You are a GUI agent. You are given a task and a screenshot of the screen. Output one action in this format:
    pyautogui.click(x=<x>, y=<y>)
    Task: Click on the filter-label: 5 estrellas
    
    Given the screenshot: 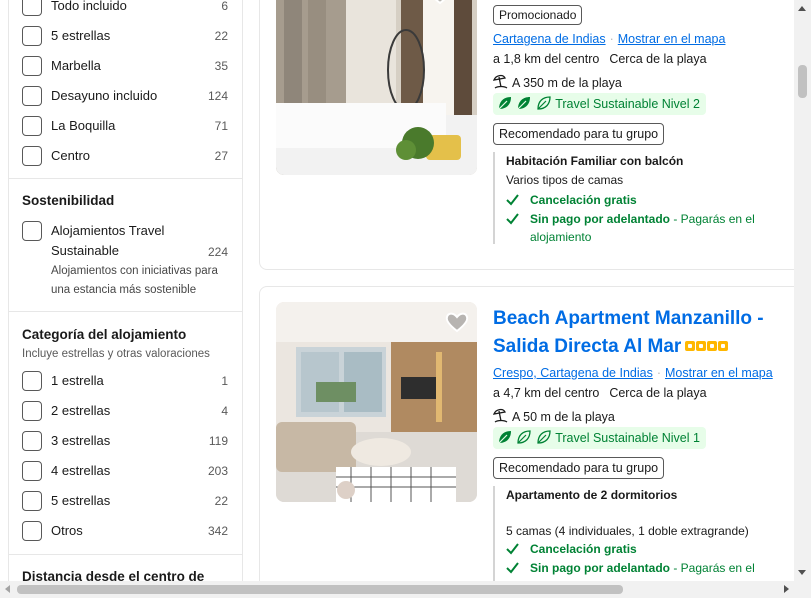 What is the action you would take?
    pyautogui.click(x=81, y=500)
    